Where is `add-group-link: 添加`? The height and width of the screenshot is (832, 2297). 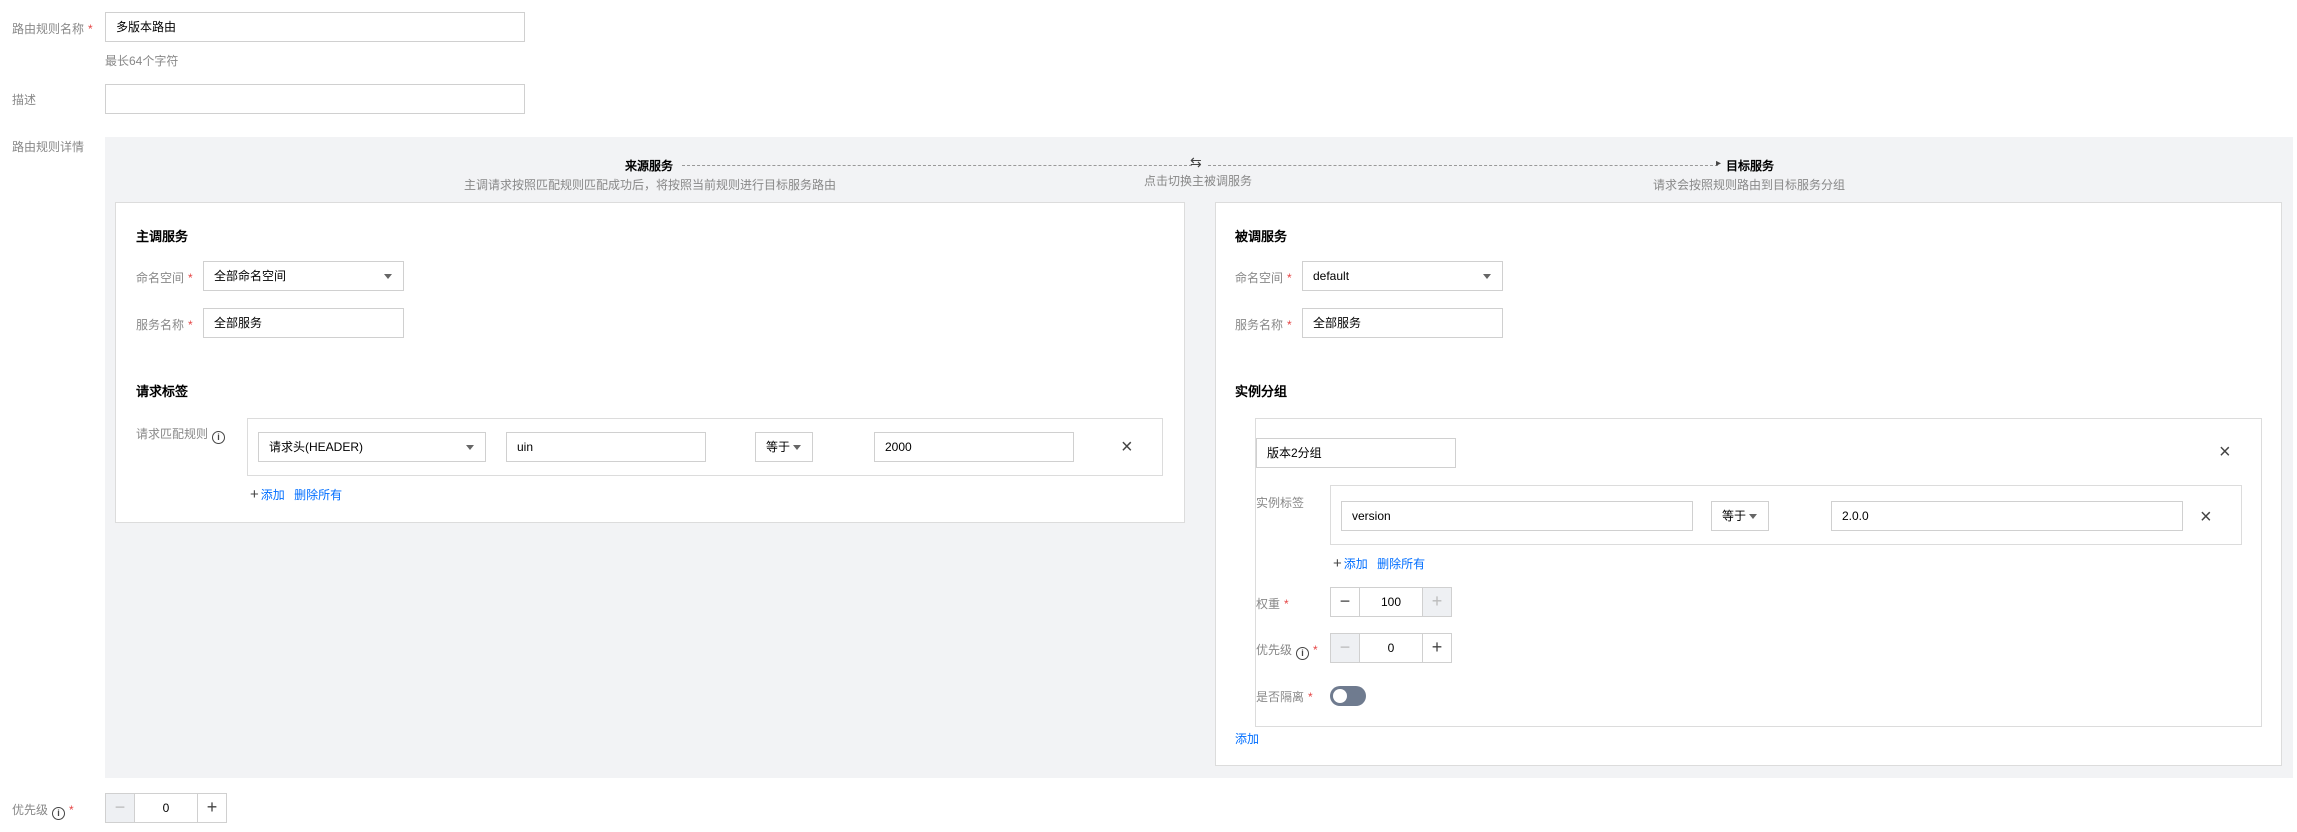
add-group-link: 添加 is located at coordinates (1247, 738).